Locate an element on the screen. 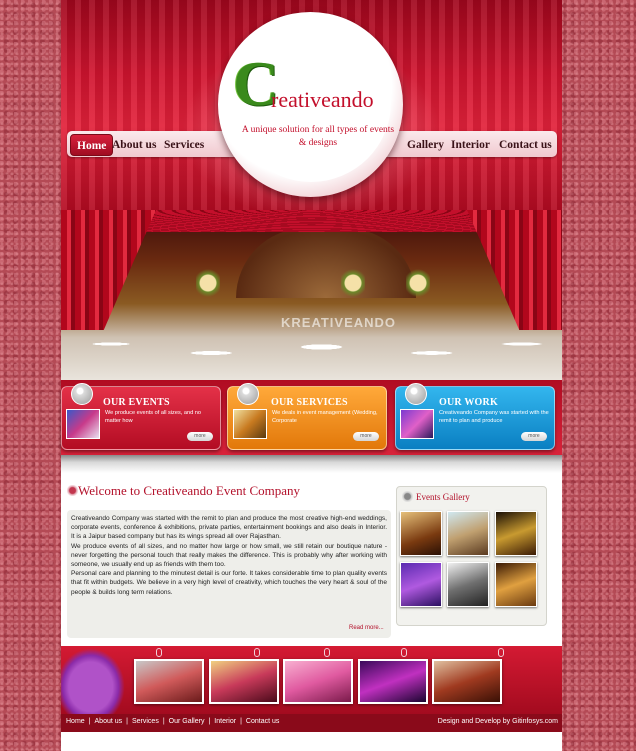 Image resolution: width=636 pixels, height=751 pixels. hero-curtain-left is located at coordinates (108, 270).